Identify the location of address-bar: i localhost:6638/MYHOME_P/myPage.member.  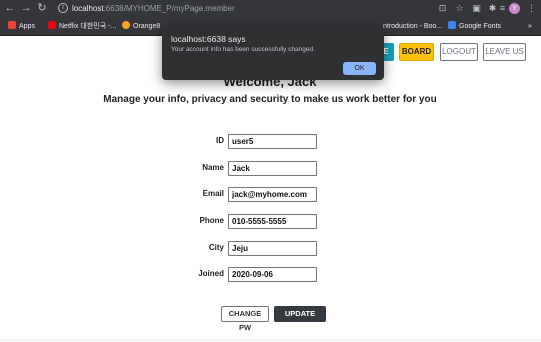
(265, 9).